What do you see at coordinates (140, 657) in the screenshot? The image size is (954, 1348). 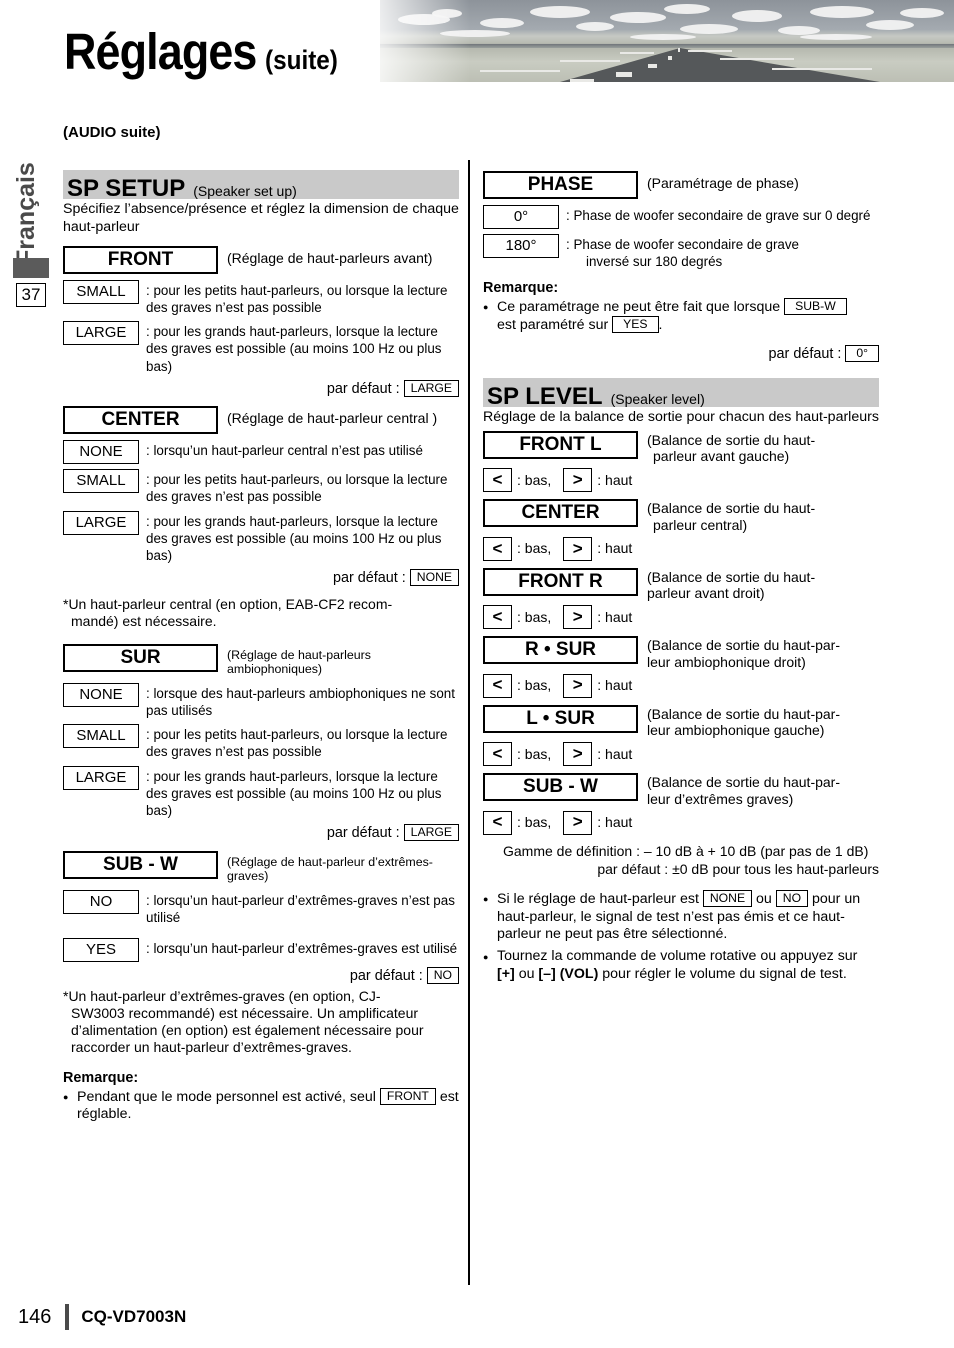 I see `sur-label-box: SUR` at bounding box center [140, 657].